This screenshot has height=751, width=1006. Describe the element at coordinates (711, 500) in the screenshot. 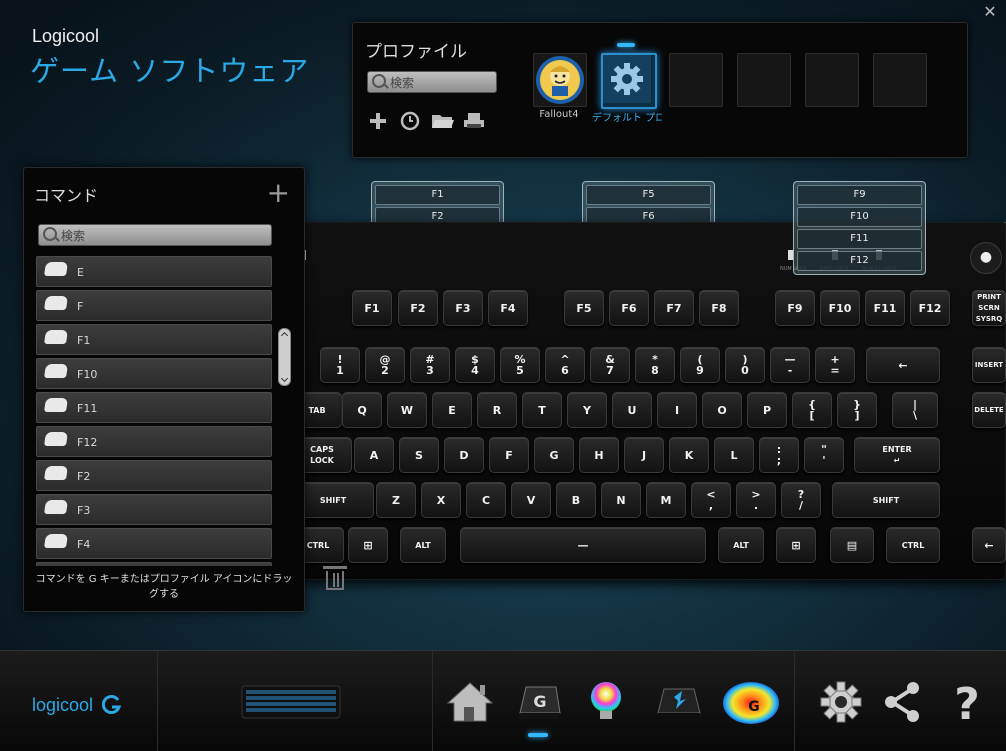

I see `keyboard-key: < ,` at that location.